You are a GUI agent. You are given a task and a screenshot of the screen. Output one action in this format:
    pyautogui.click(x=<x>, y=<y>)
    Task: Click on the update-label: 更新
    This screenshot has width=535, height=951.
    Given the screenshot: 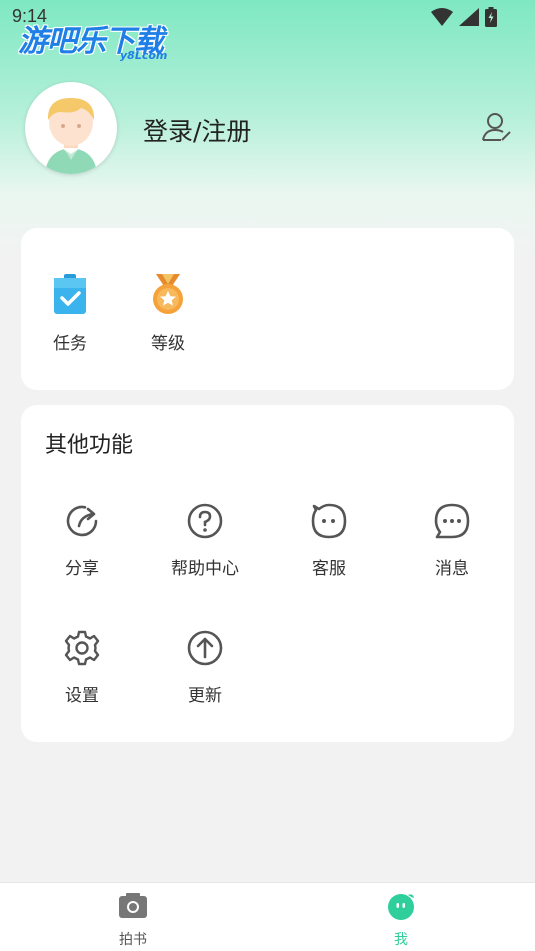 What is the action you would take?
    pyautogui.click(x=205, y=696)
    